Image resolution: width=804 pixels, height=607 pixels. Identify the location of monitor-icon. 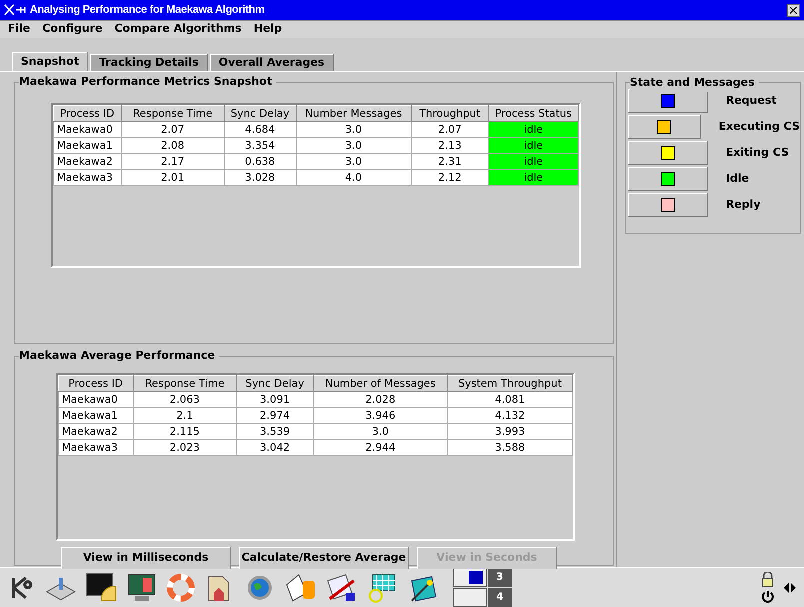
(142, 587).